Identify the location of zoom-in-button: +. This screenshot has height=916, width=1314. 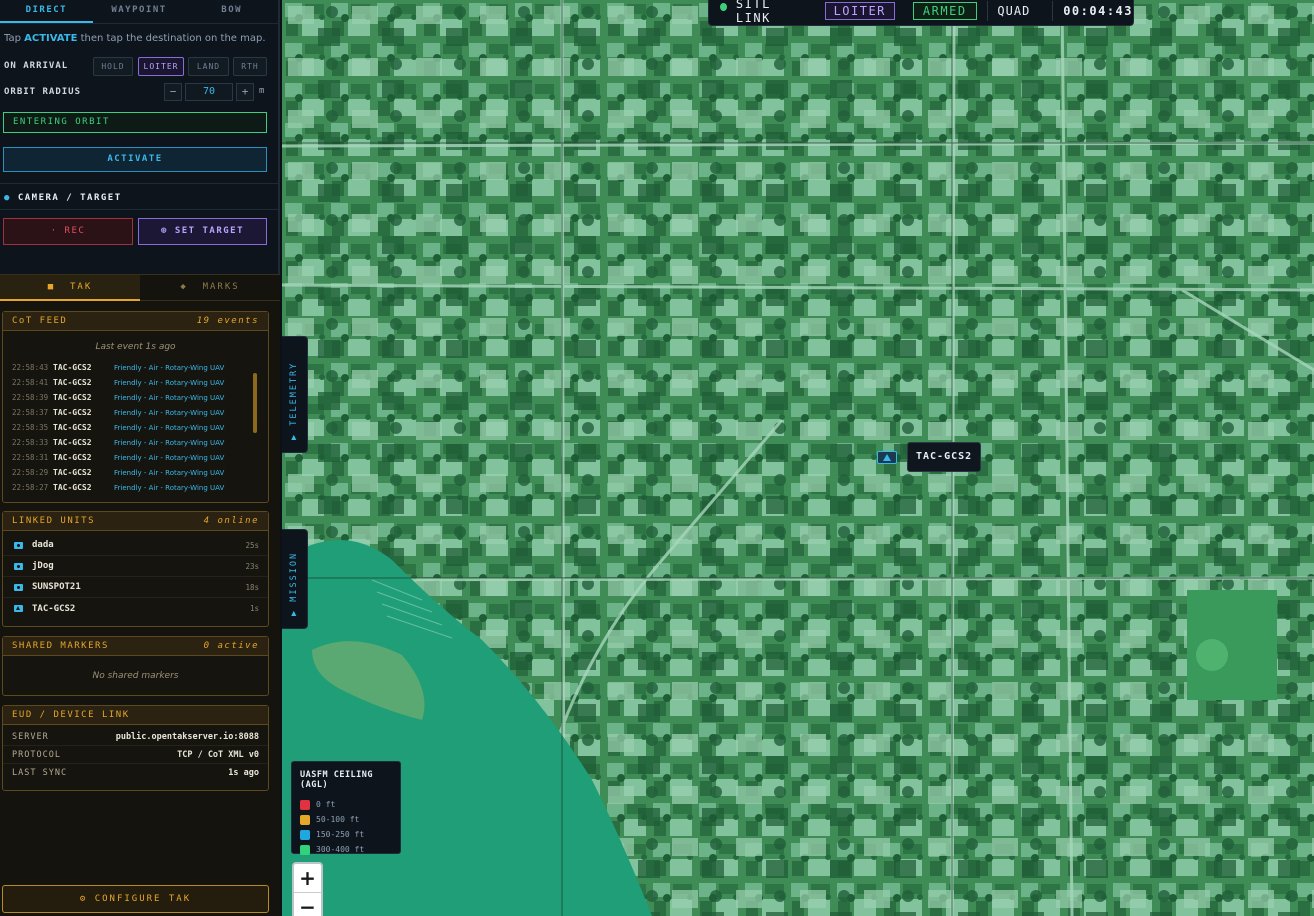
(307, 878).